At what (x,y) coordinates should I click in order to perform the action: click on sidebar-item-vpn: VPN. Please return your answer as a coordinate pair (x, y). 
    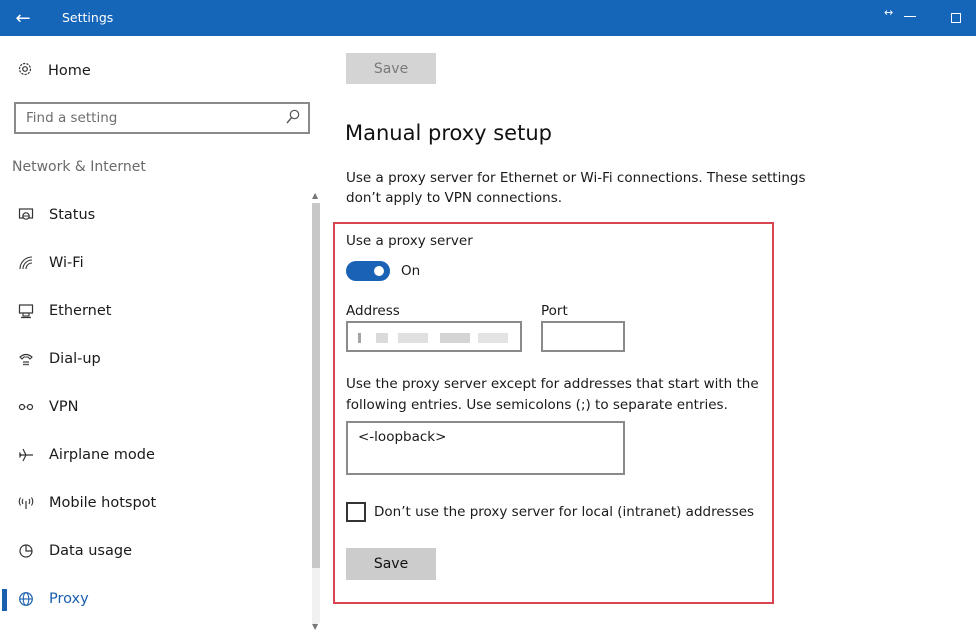
    Looking at the image, I should click on (155, 407).